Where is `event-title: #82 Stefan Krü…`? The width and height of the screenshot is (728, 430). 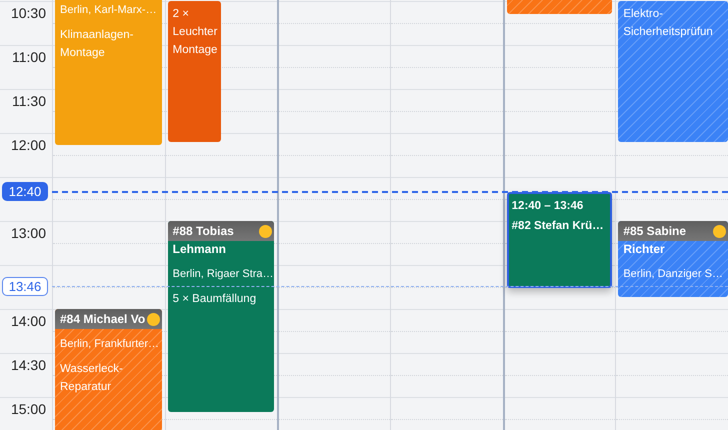 event-title: #82 Stefan Krü… is located at coordinates (558, 226).